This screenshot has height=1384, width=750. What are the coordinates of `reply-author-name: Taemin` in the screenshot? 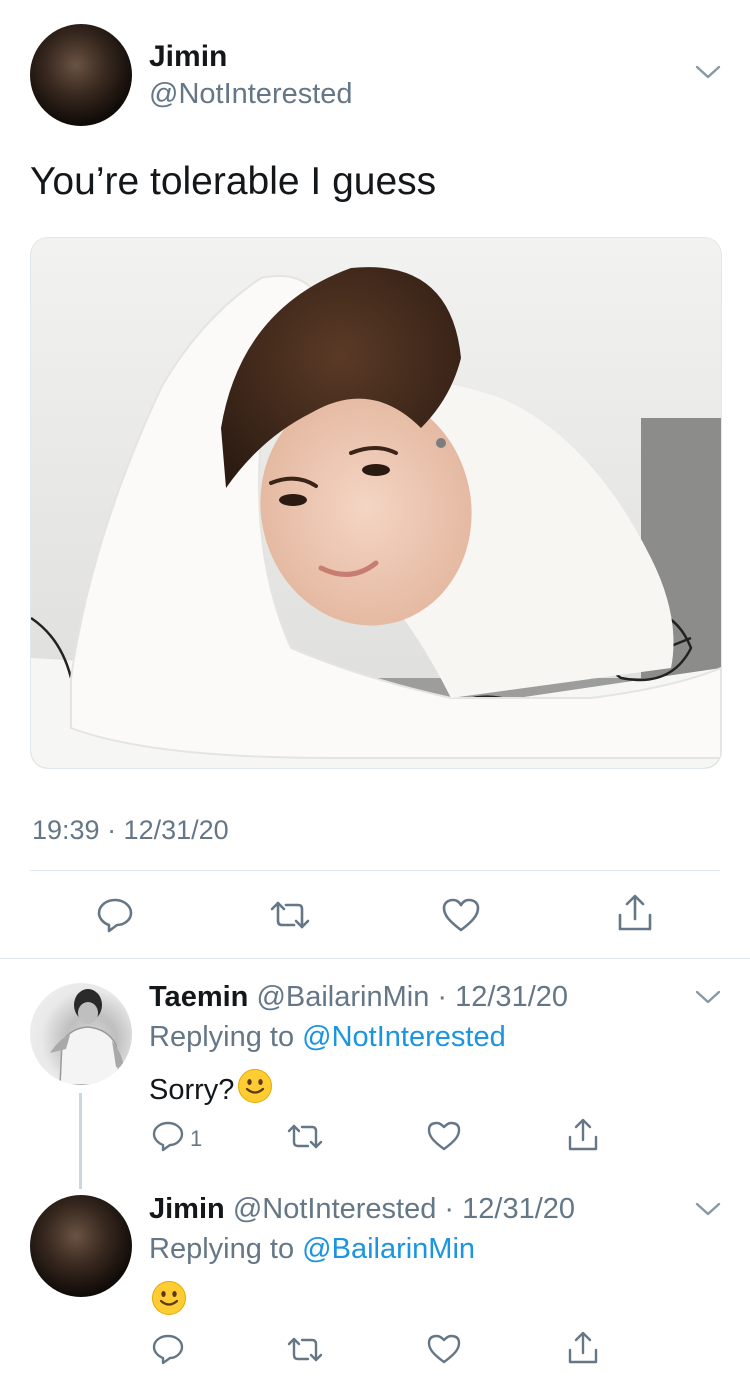 It's located at (198, 997).